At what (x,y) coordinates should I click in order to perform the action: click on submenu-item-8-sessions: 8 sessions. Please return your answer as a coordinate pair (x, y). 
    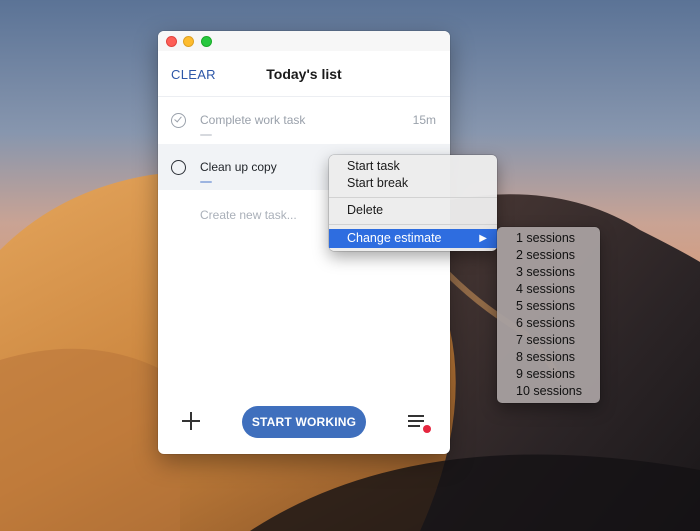
    Looking at the image, I should click on (545, 357).